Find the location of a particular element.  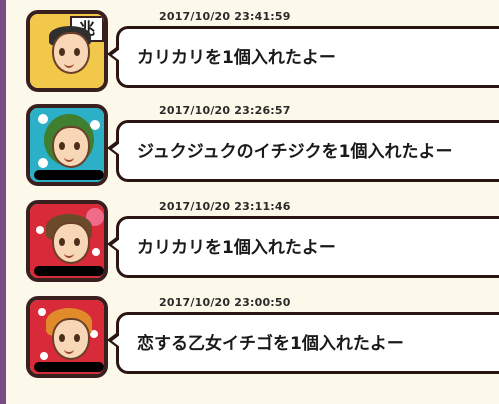

speech-bubble: ジュクジュクのイチジクを1個入れたよー is located at coordinates (303, 151).